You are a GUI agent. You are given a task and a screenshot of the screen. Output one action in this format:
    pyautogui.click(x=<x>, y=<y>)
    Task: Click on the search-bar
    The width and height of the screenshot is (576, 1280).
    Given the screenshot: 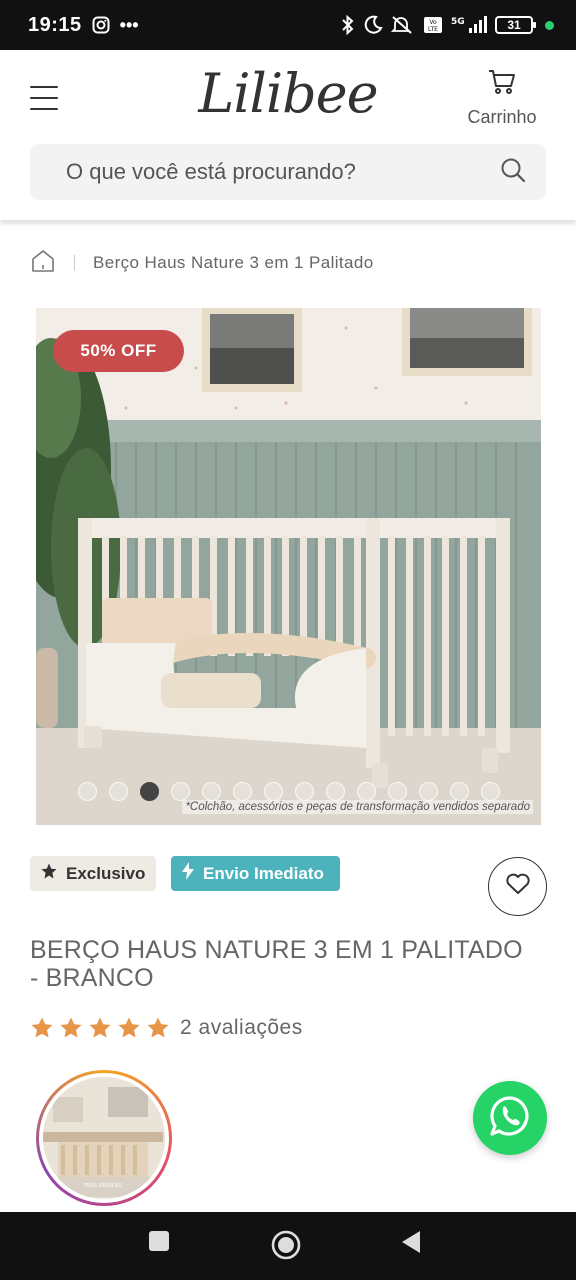 What is the action you would take?
    pyautogui.click(x=288, y=172)
    